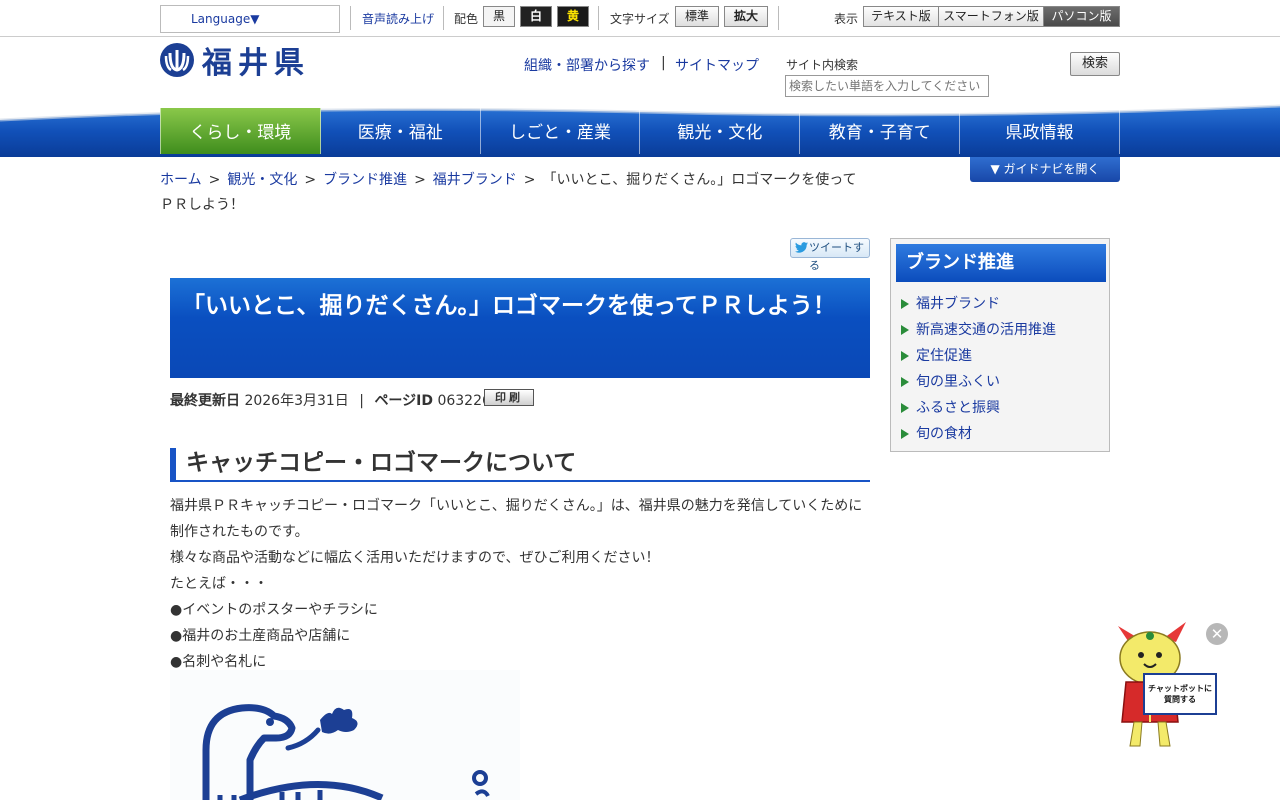 The width and height of the screenshot is (1280, 800). I want to click on section-heading: キャッチコピー・ロゴマークについて, so click(520, 465).